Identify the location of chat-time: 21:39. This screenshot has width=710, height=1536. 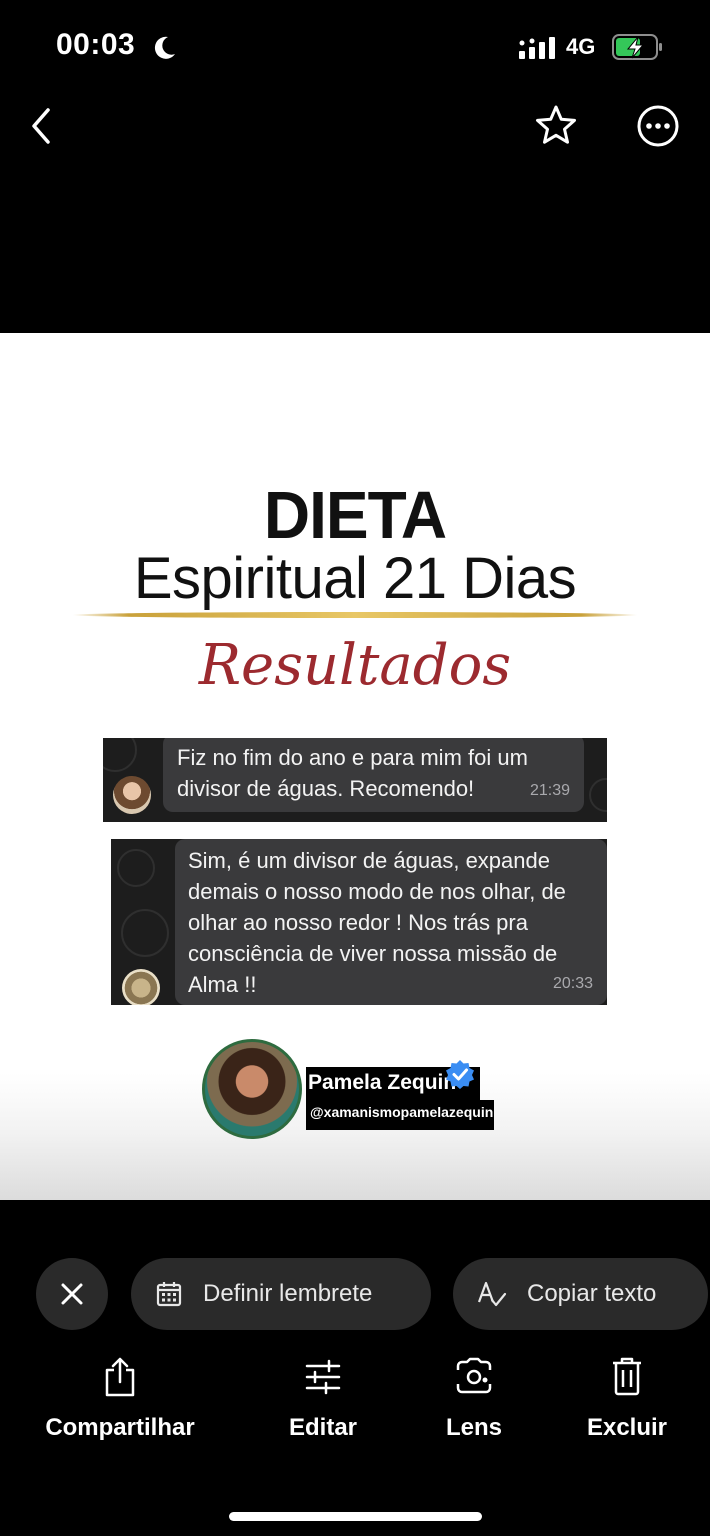
(549, 790).